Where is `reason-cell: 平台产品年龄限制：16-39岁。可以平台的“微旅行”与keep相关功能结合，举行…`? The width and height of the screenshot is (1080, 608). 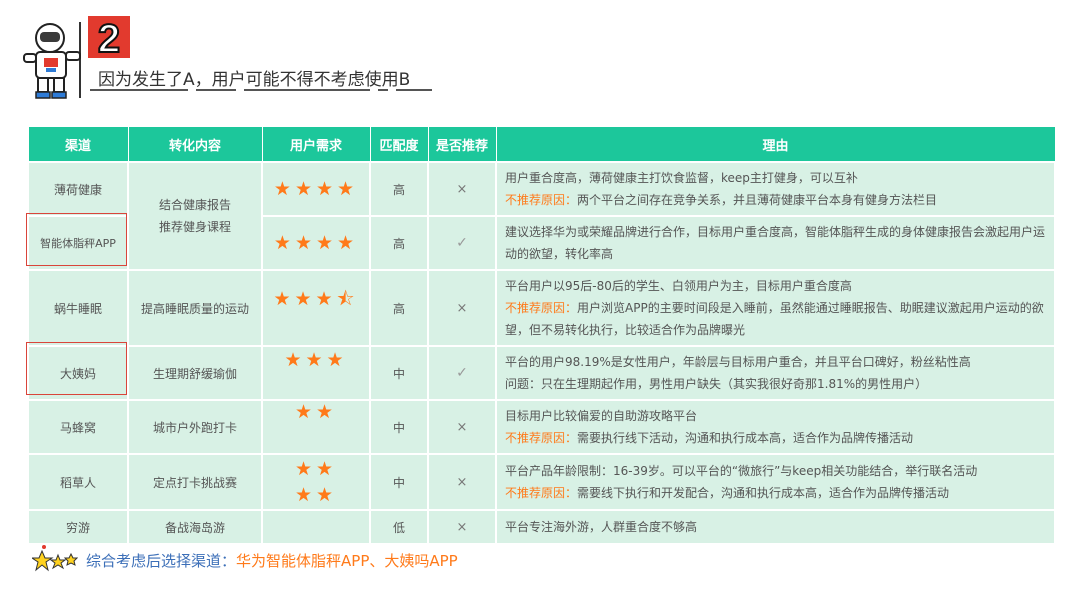 reason-cell: 平台产品年龄限制：16-39岁。可以平台的“微旅行”与keep相关功能结合，举行… is located at coordinates (775, 482).